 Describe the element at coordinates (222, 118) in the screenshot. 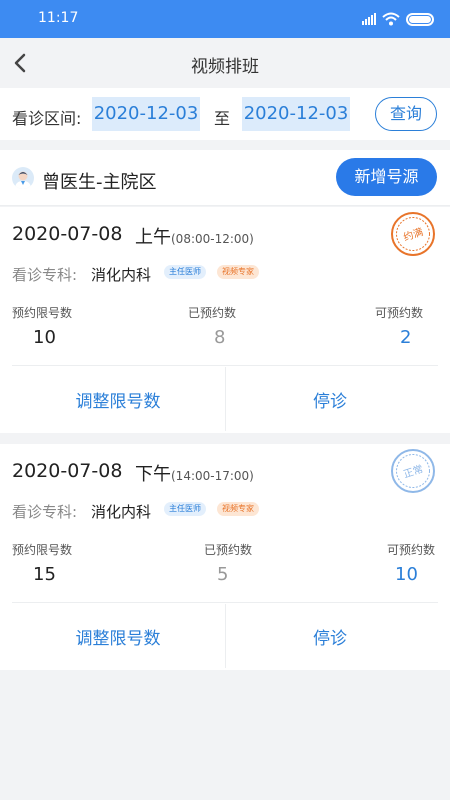

I see `date-separator: 至` at that location.